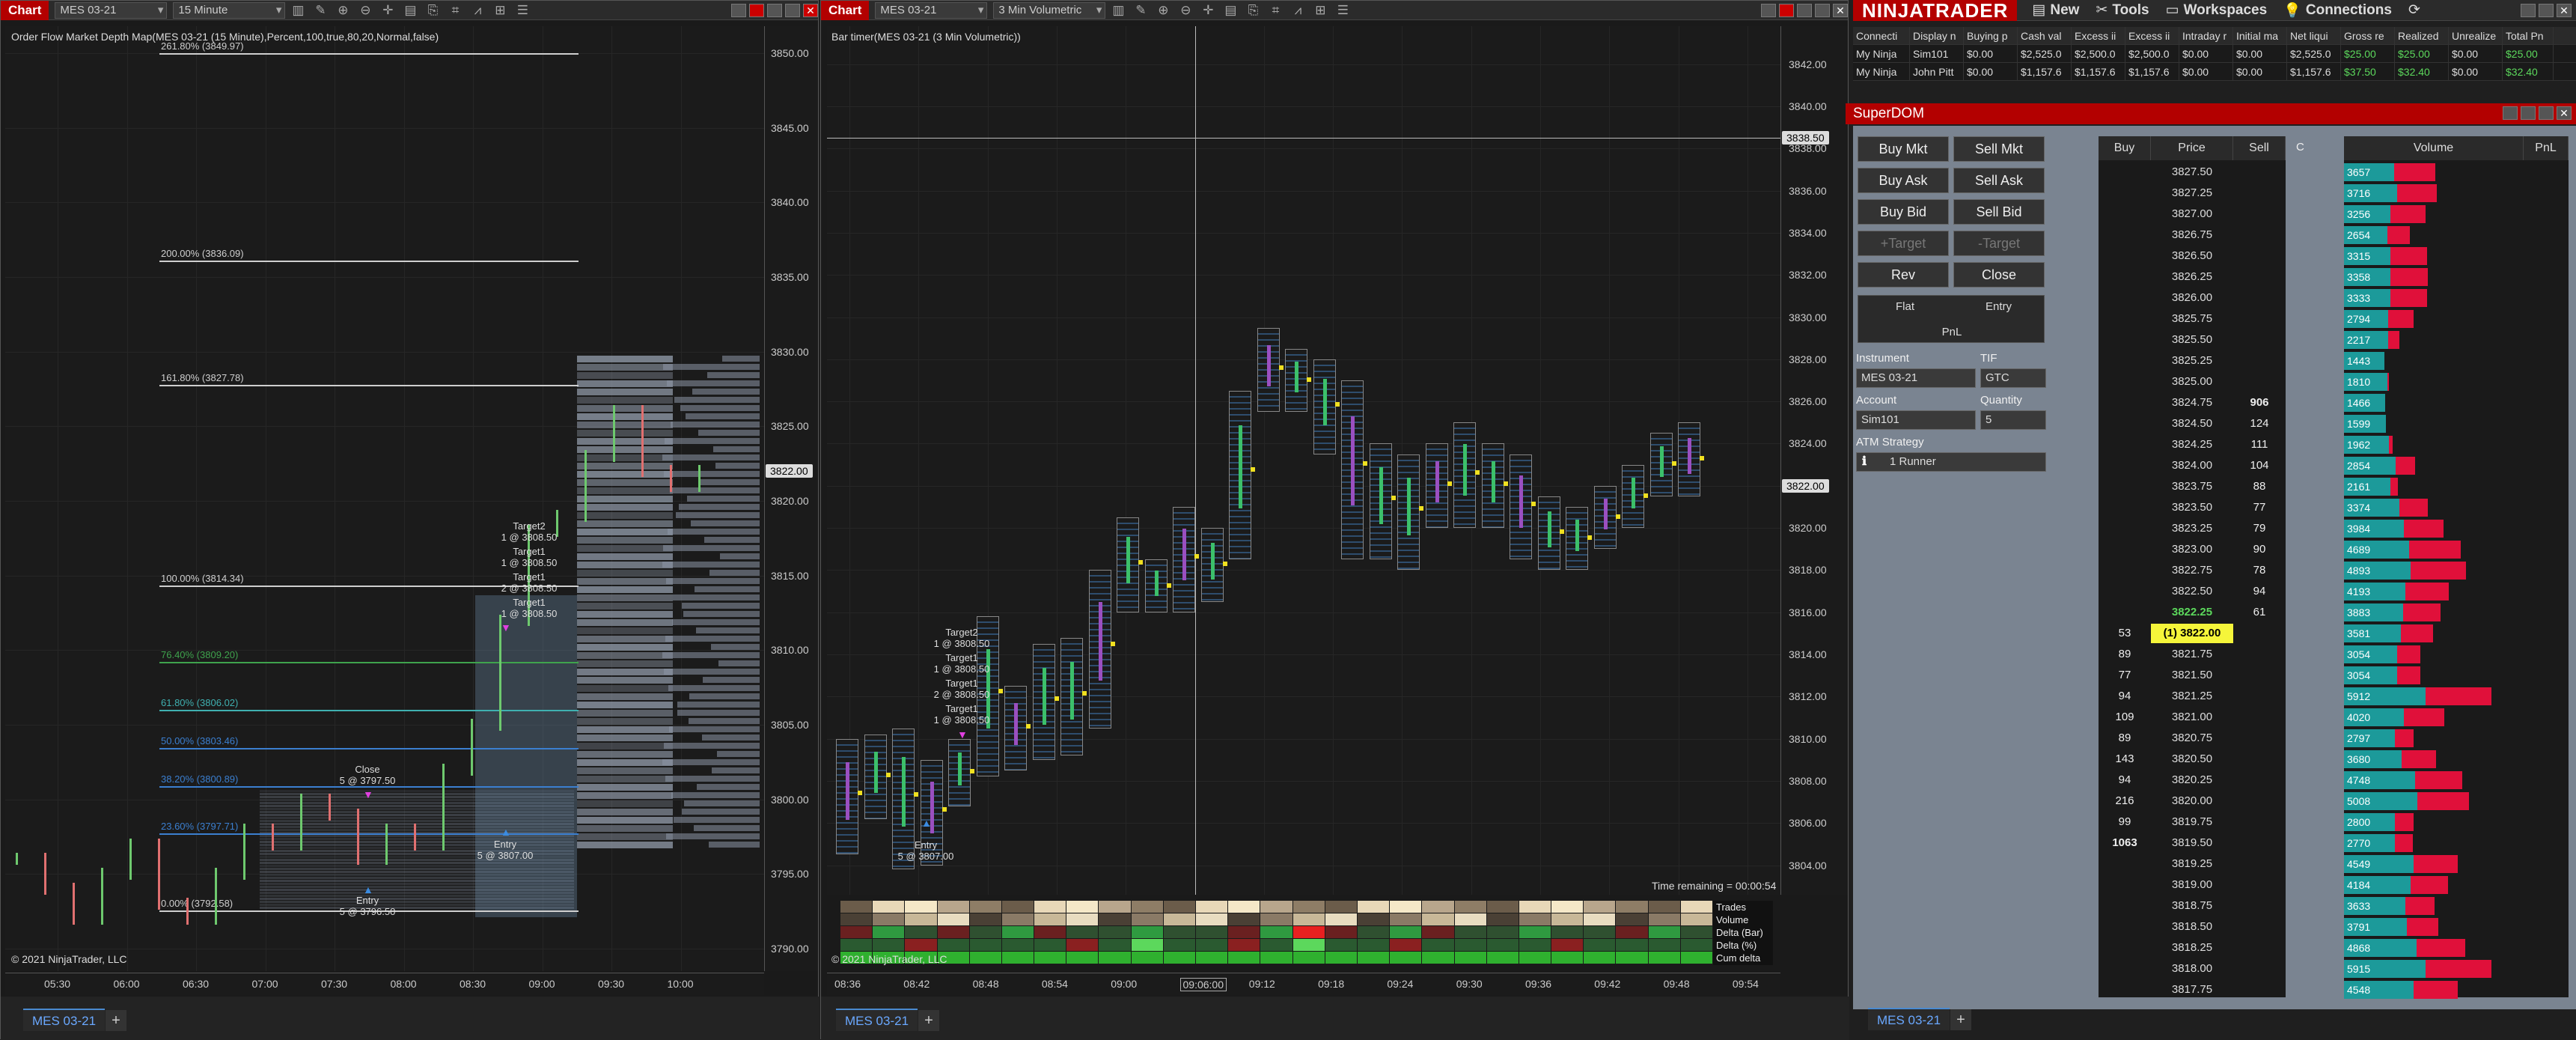 The width and height of the screenshot is (2576, 1040). Describe the element at coordinates (2334, 801) in the screenshot. I see `ladder-row: 216 3820.00 5008` at that location.